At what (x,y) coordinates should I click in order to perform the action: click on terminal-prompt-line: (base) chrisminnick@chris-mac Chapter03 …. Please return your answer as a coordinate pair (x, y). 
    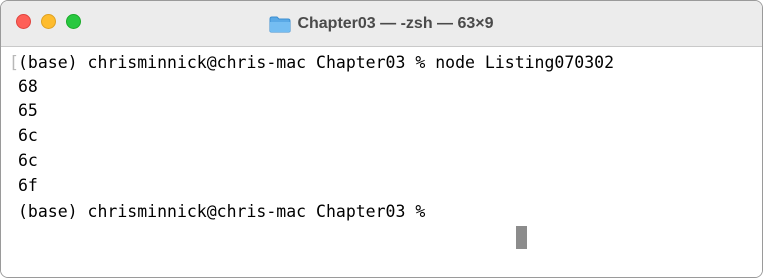
    Looking at the image, I should click on (227, 211).